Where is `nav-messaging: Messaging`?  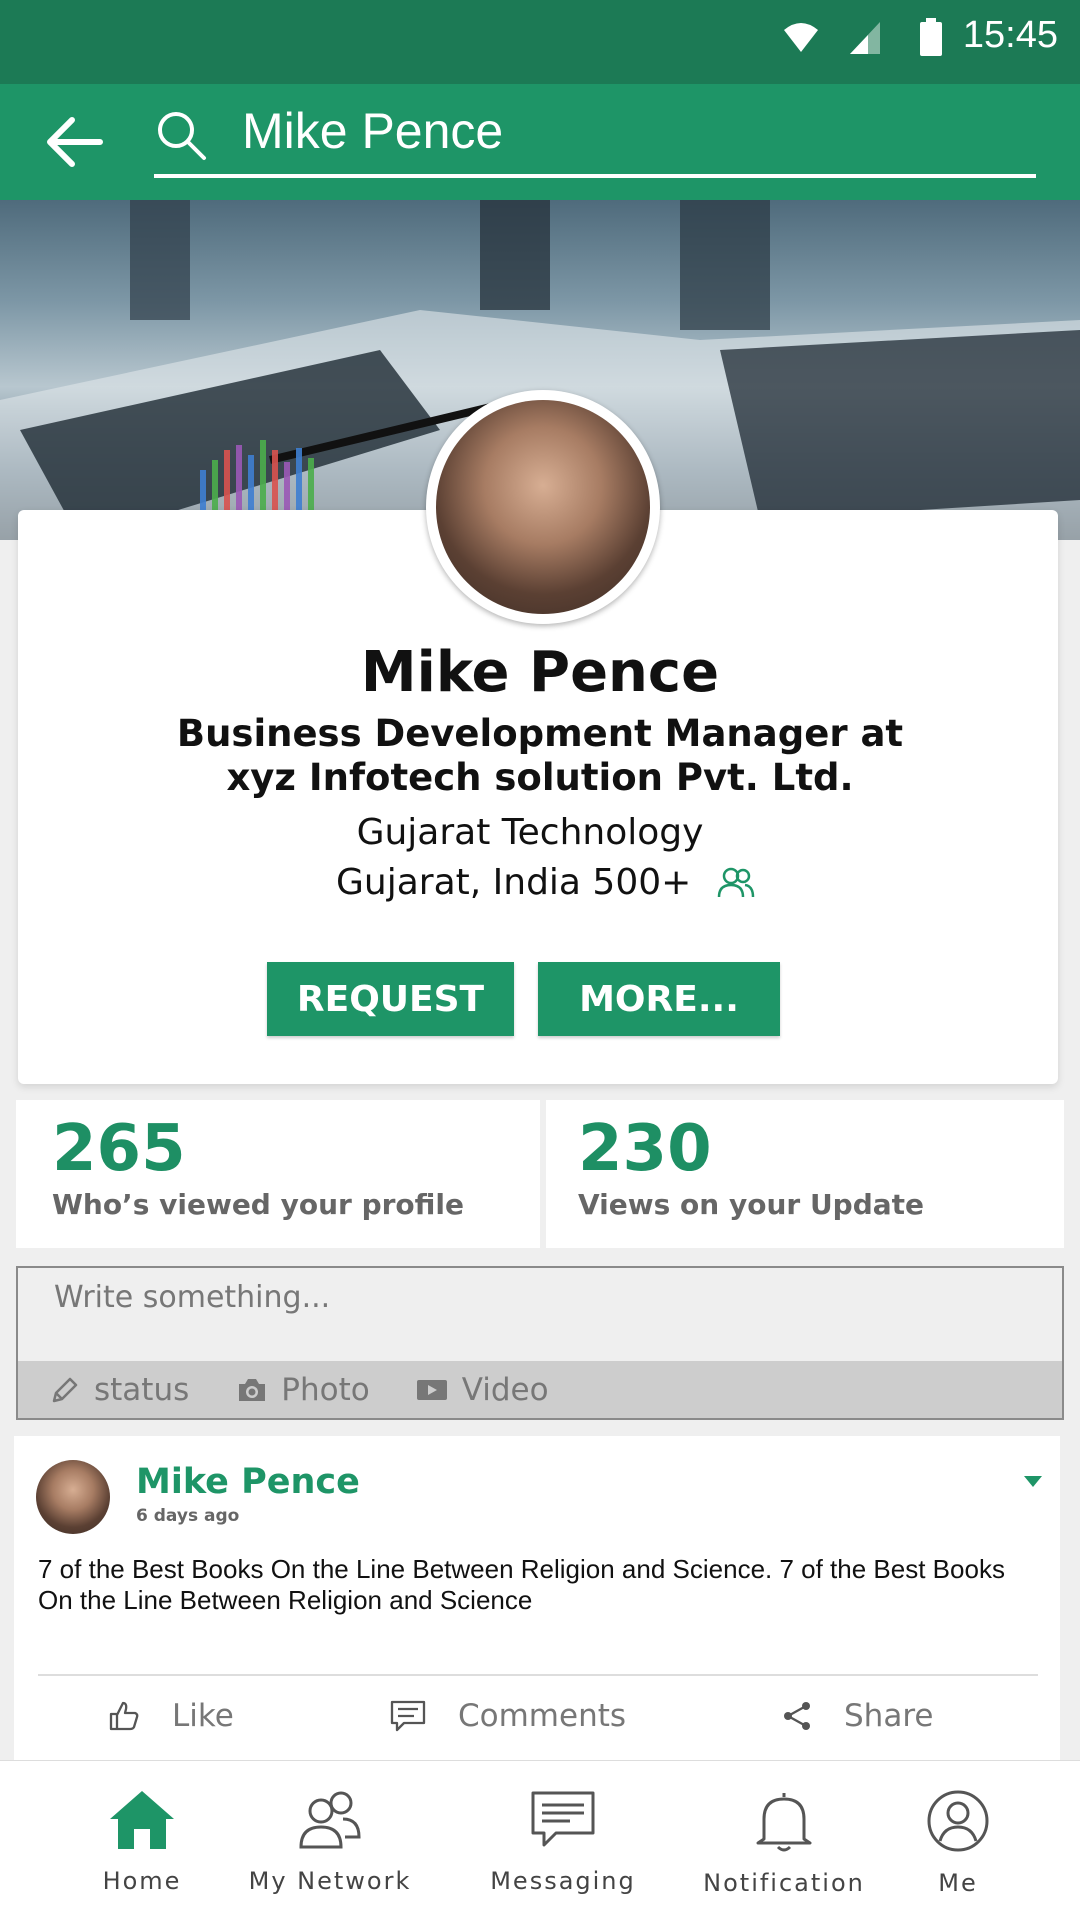
nav-messaging: Messaging is located at coordinates (563, 1840).